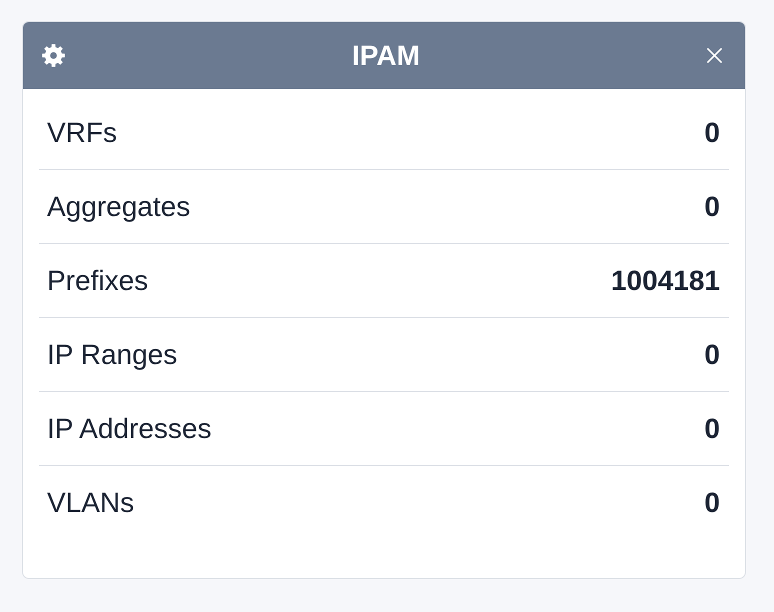 This screenshot has width=774, height=612. I want to click on category-label: VRFs, so click(82, 133).